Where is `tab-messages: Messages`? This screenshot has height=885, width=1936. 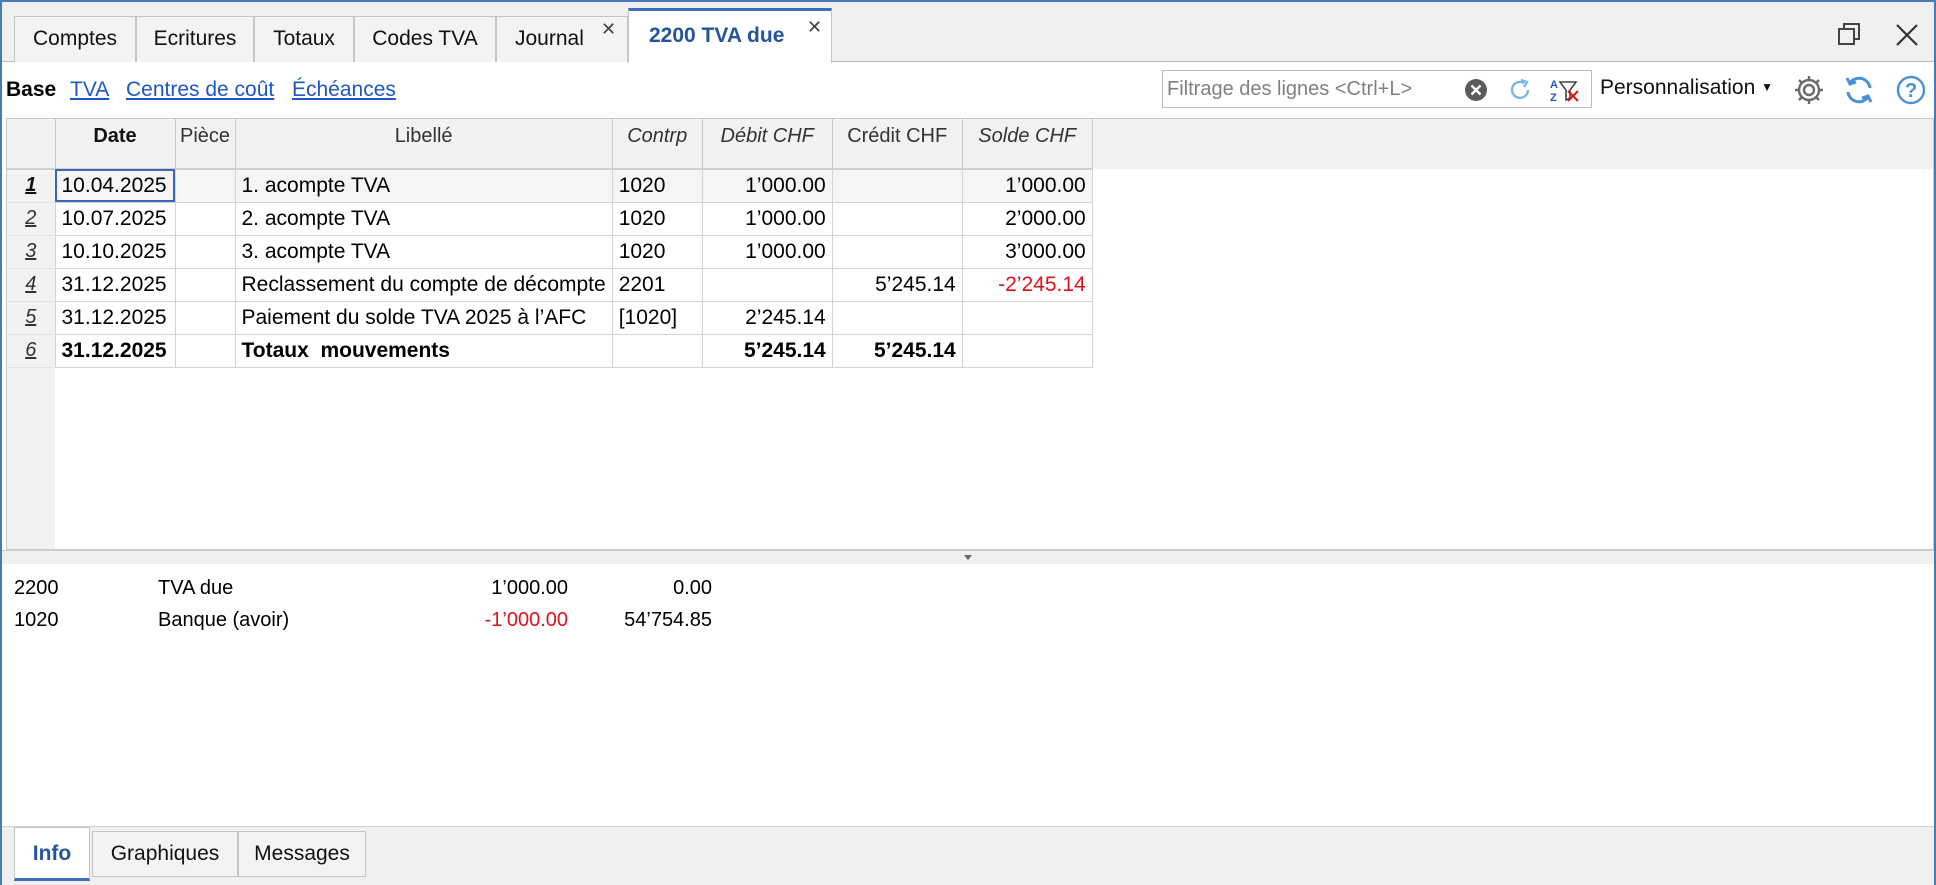 tab-messages: Messages is located at coordinates (302, 854).